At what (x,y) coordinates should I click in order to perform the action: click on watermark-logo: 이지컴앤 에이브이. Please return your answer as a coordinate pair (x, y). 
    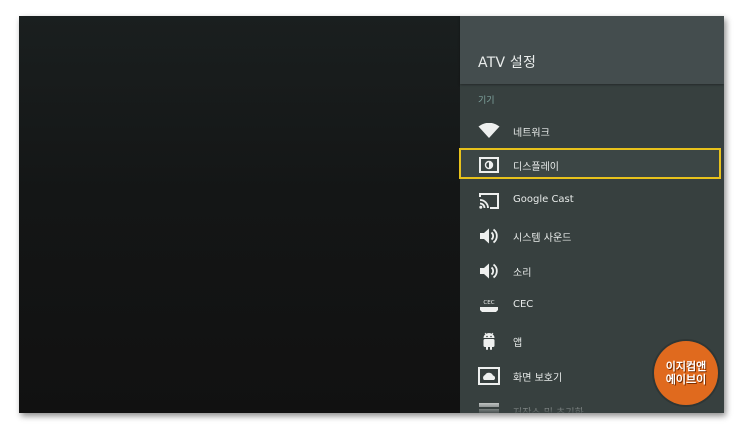
    Looking at the image, I should click on (686, 373).